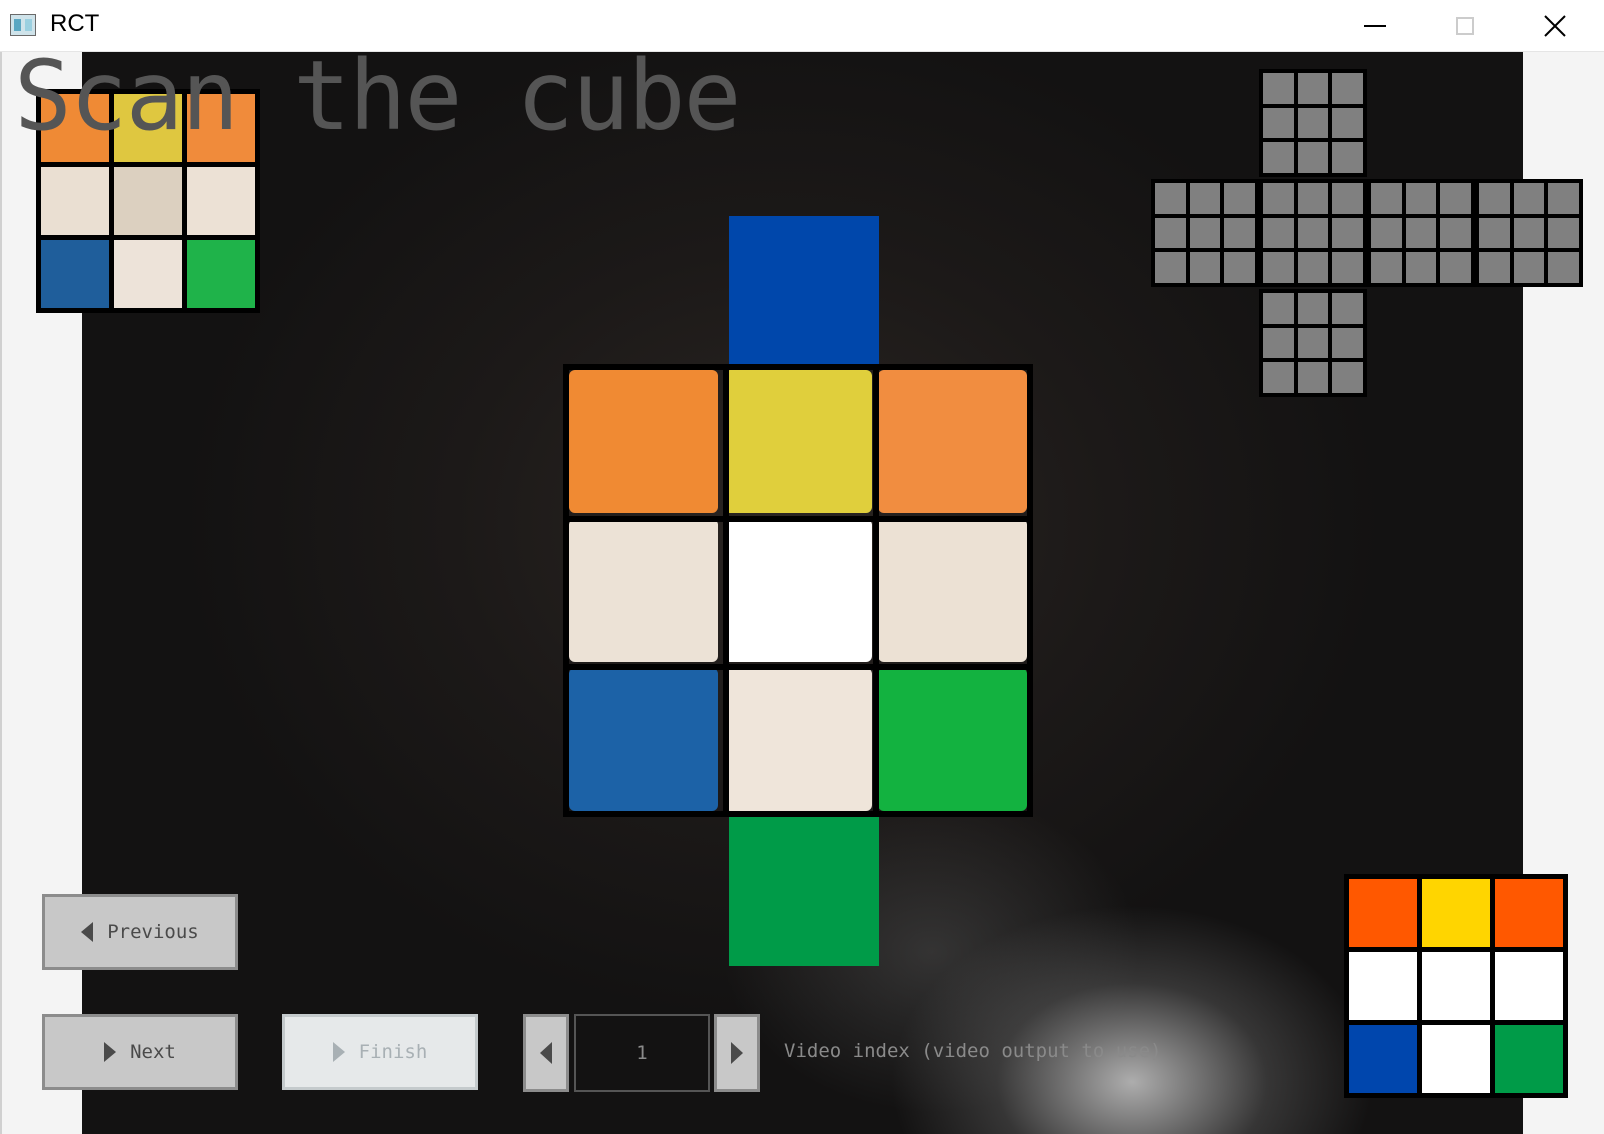 This screenshot has height=1134, width=1604. I want to click on maximize-icon, so click(1465, 25).